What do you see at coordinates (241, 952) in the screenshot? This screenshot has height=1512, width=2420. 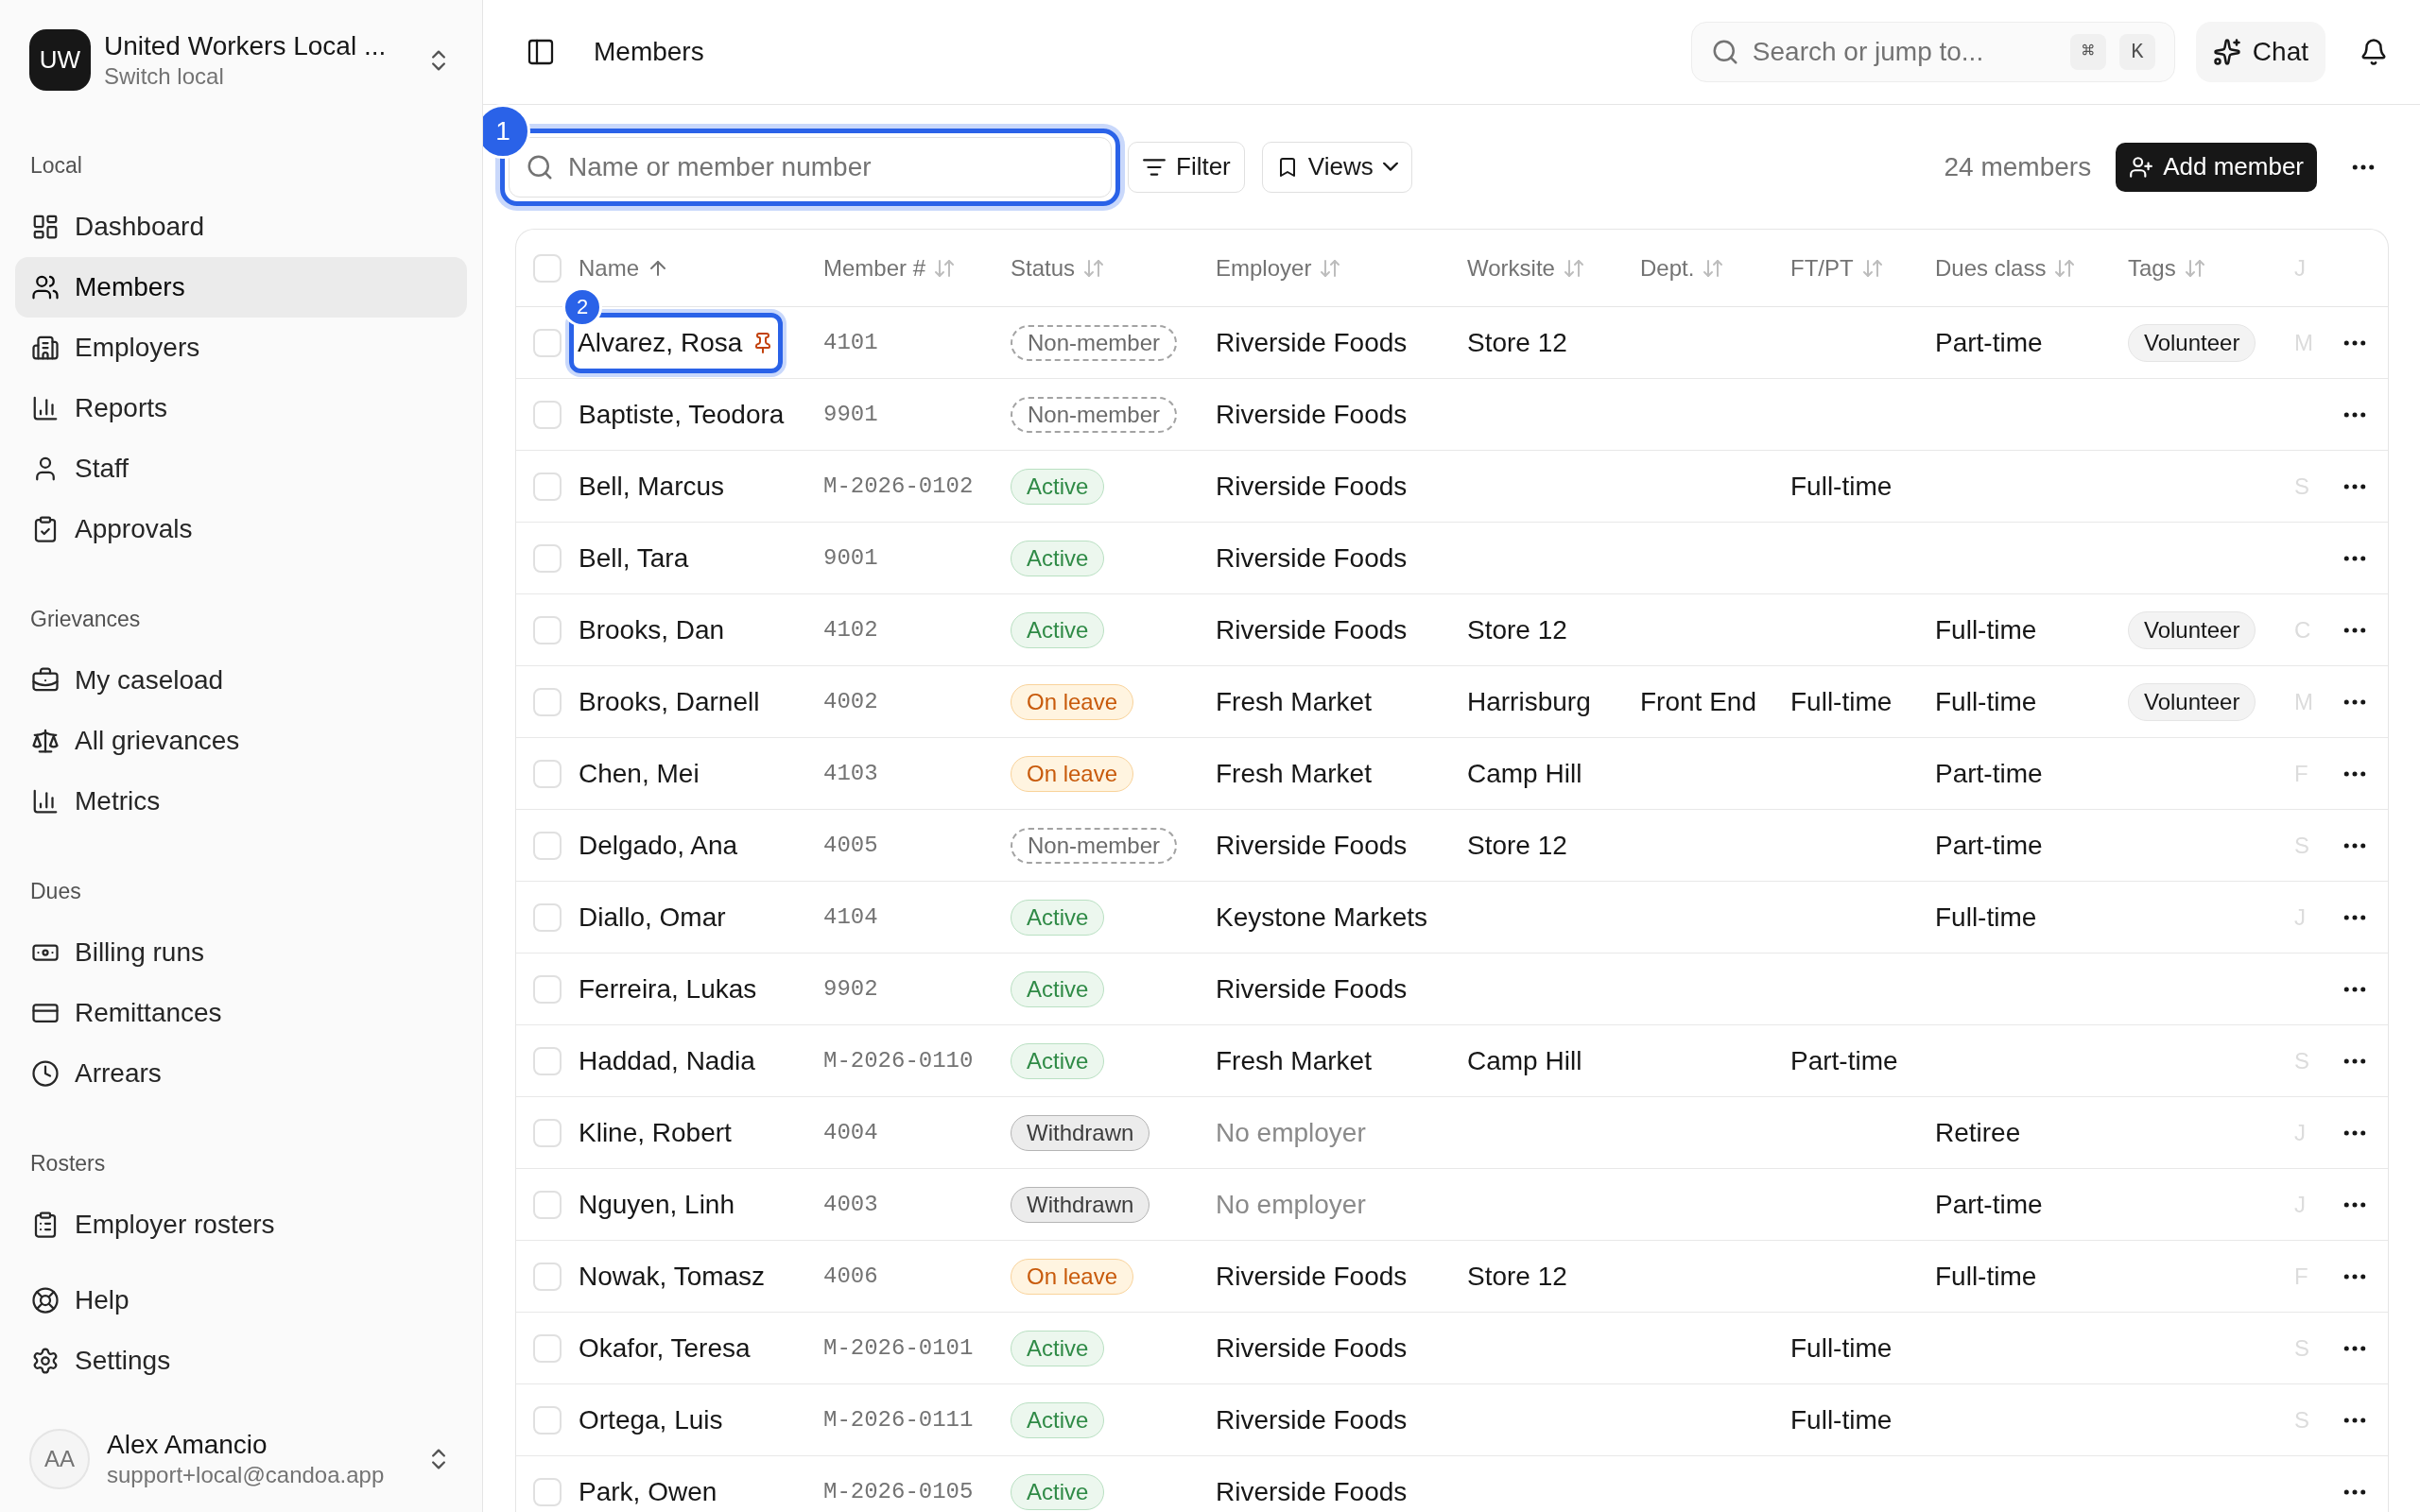 I see `sidebar-item: Billing runs` at bounding box center [241, 952].